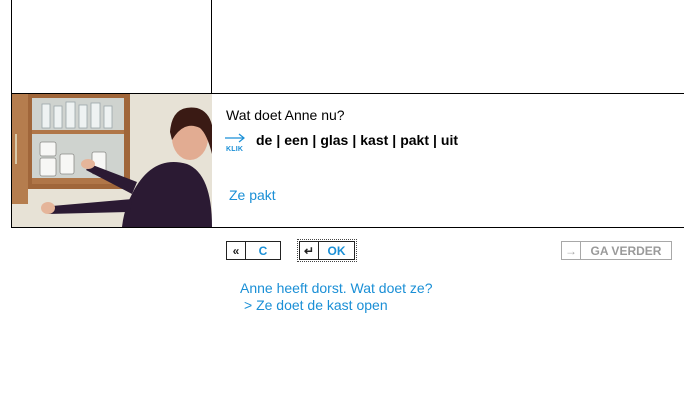 This screenshot has width=684, height=418. I want to click on return-arrow-icon: ↵, so click(309, 250).